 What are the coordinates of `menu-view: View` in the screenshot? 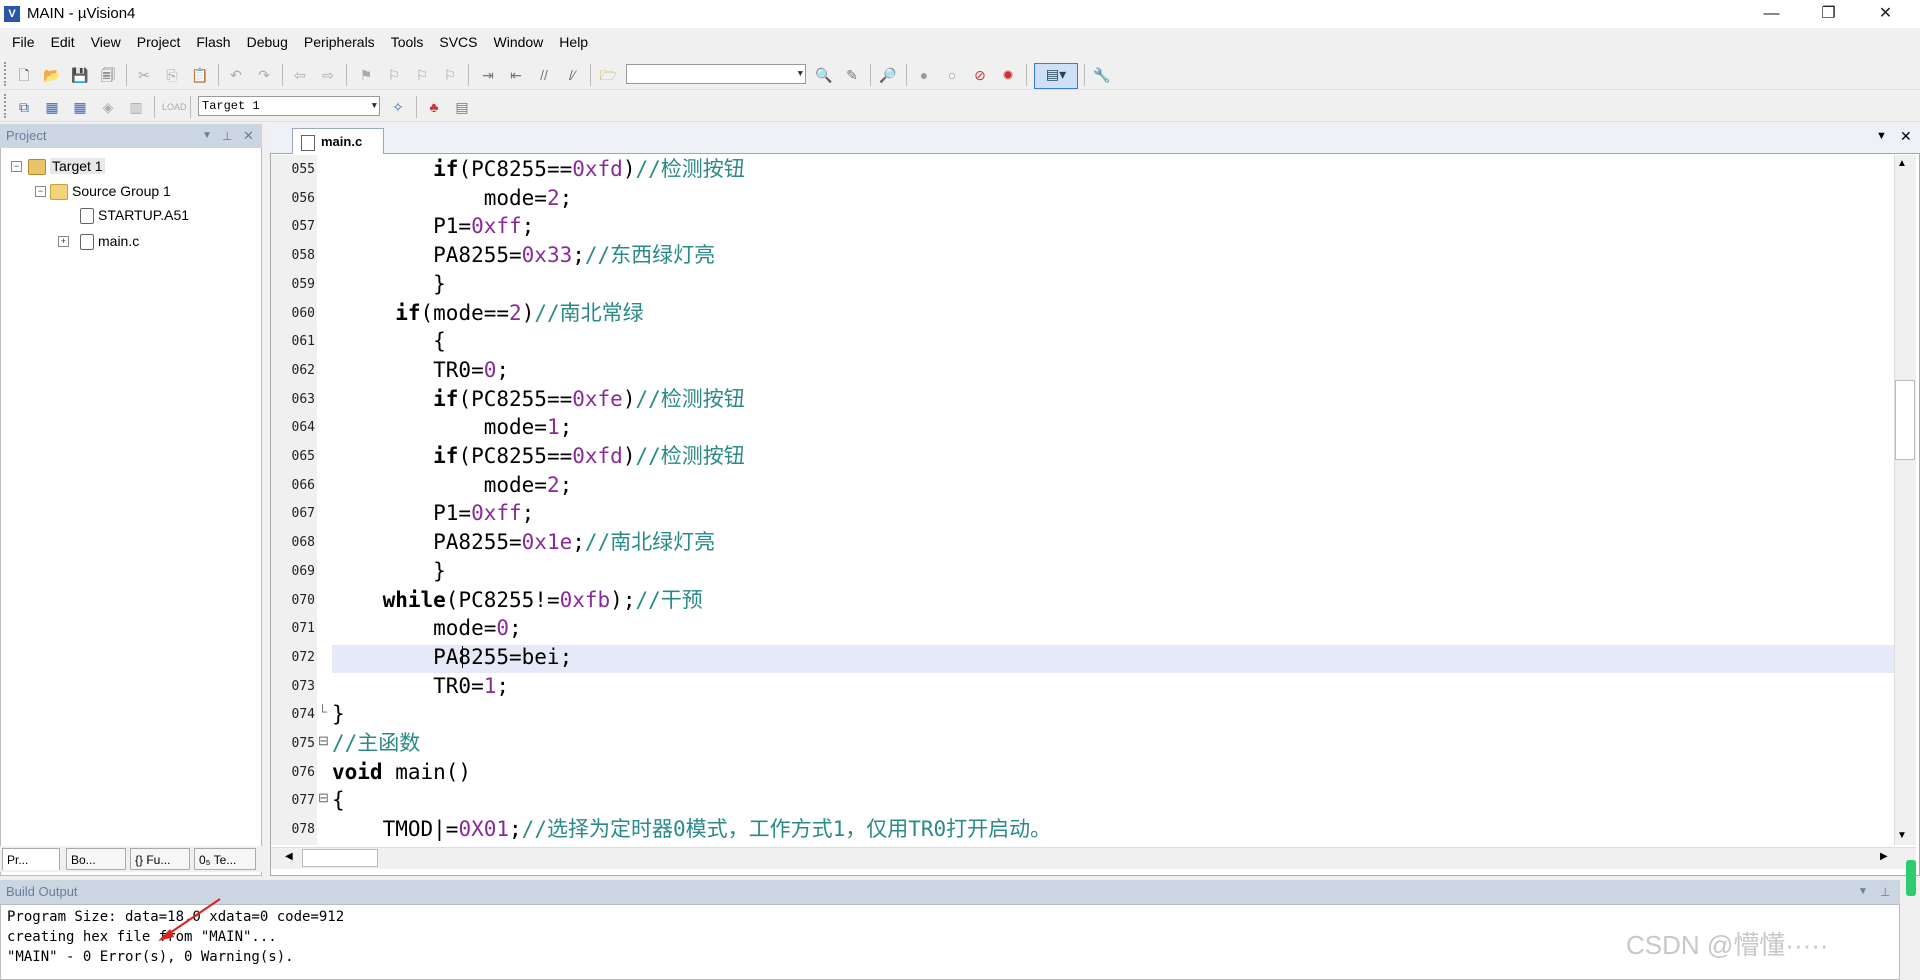 It's located at (106, 42).